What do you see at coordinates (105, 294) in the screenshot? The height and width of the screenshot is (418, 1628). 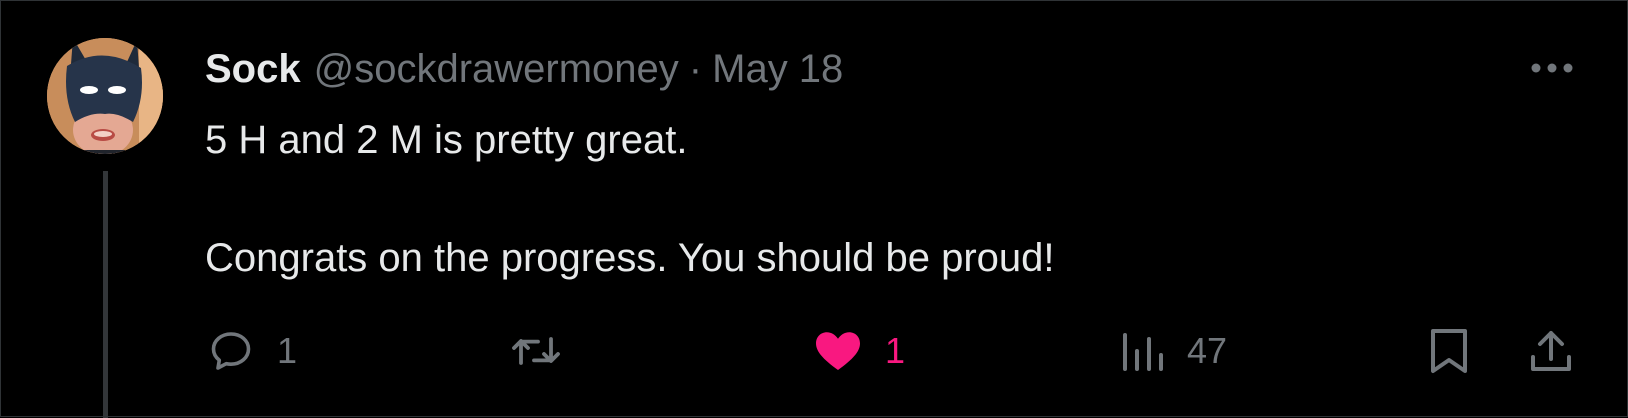 I see `thread-line` at bounding box center [105, 294].